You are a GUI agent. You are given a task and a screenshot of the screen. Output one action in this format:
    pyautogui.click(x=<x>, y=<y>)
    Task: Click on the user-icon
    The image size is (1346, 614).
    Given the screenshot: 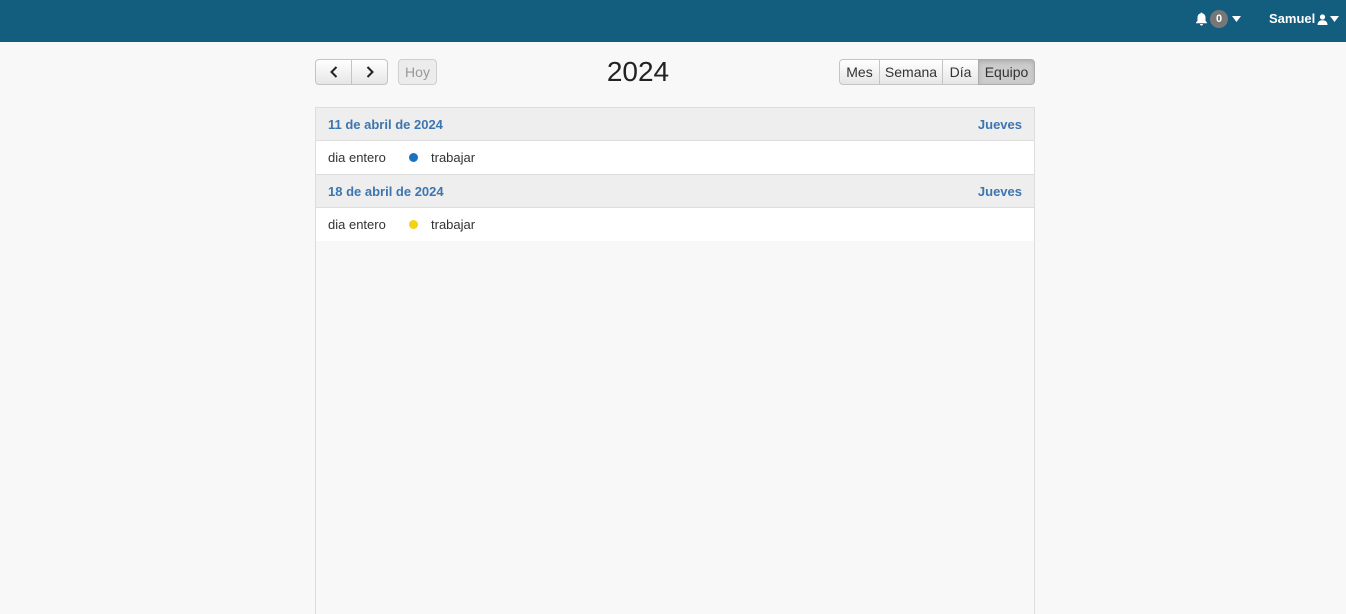 What is the action you would take?
    pyautogui.click(x=1322, y=19)
    